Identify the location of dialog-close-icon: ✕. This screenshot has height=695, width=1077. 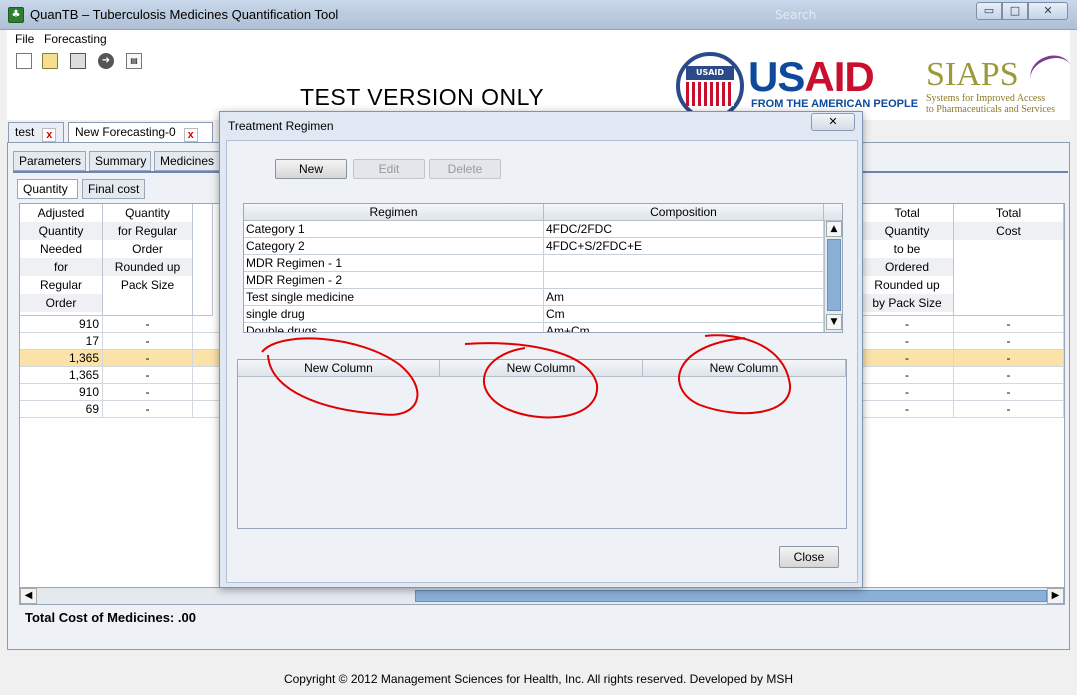
(833, 122).